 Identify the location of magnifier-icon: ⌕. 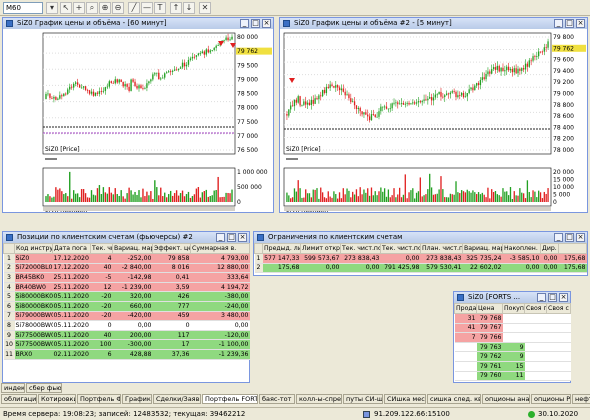
(92, 8).